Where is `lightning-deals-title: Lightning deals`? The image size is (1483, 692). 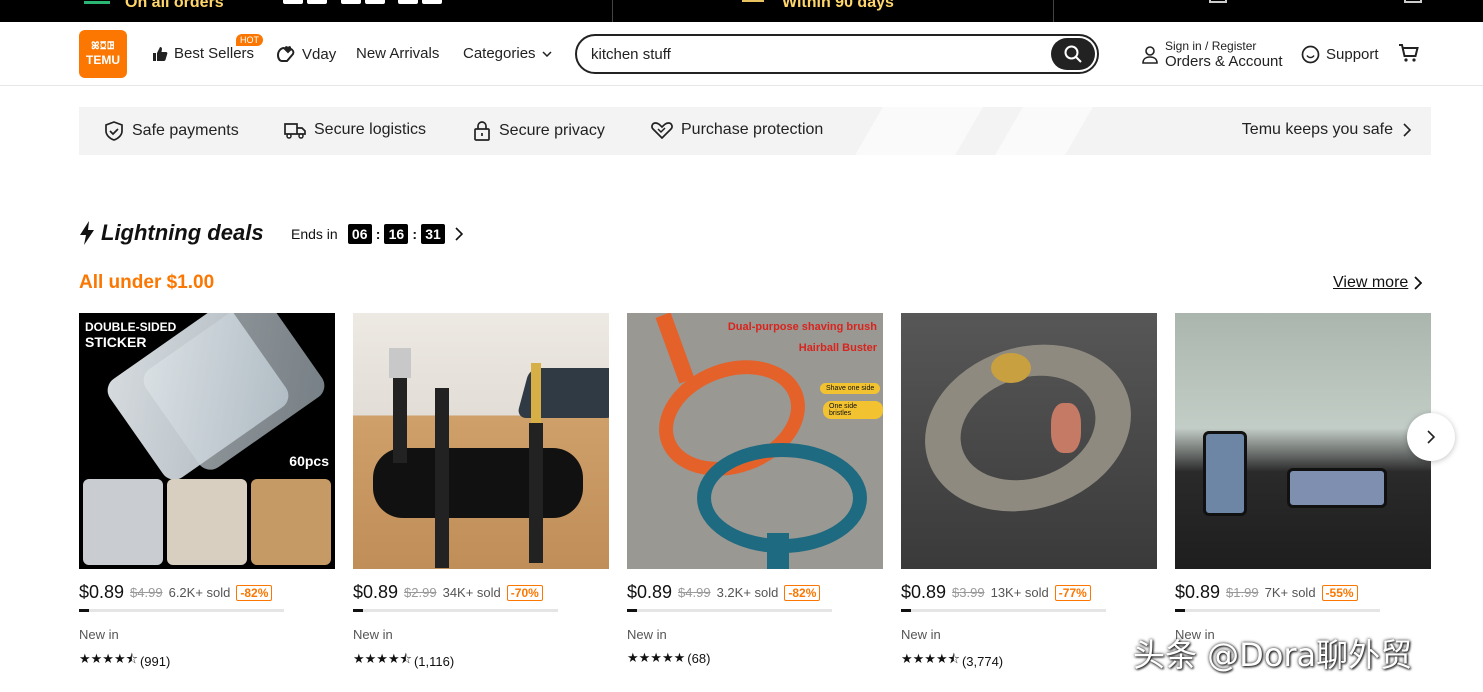
lightning-deals-title: Lightning deals is located at coordinates (171, 233).